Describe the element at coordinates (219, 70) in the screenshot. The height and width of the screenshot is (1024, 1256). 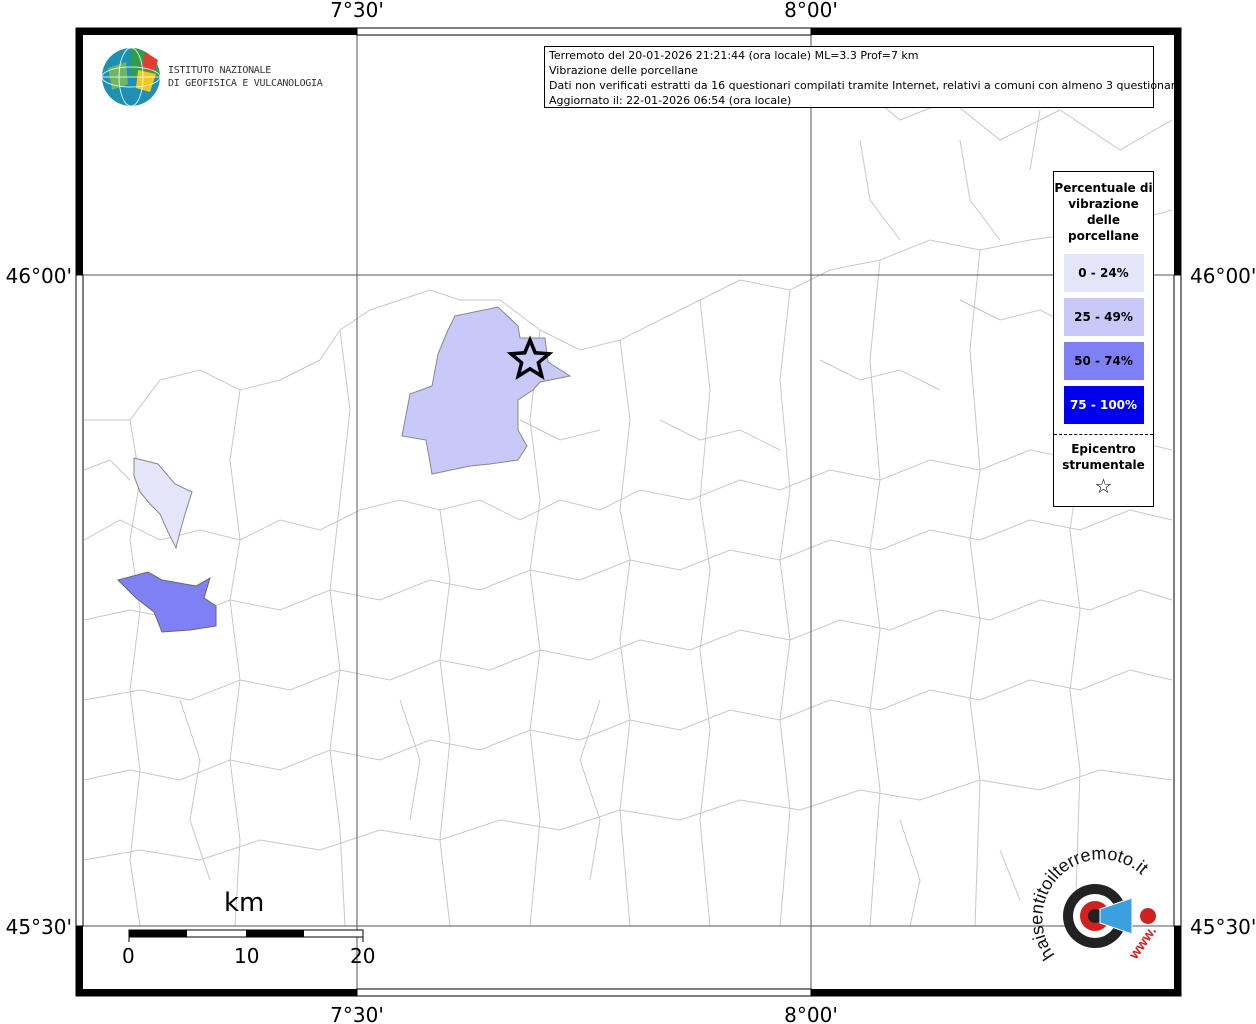
I see `logo-line-1: ISTITUTO NAZIONALE` at that location.